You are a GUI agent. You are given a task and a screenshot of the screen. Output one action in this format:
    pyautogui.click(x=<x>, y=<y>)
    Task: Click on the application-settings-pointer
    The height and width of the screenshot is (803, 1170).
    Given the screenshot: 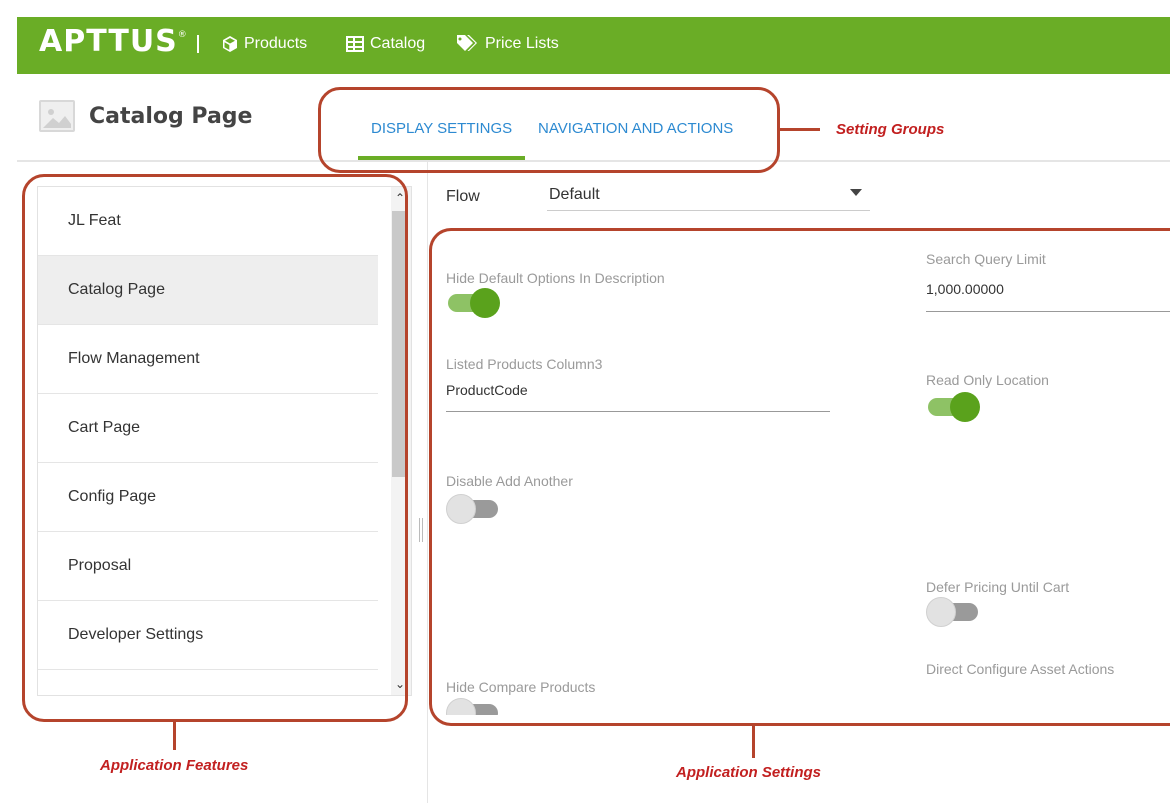 What is the action you would take?
    pyautogui.click(x=753, y=742)
    